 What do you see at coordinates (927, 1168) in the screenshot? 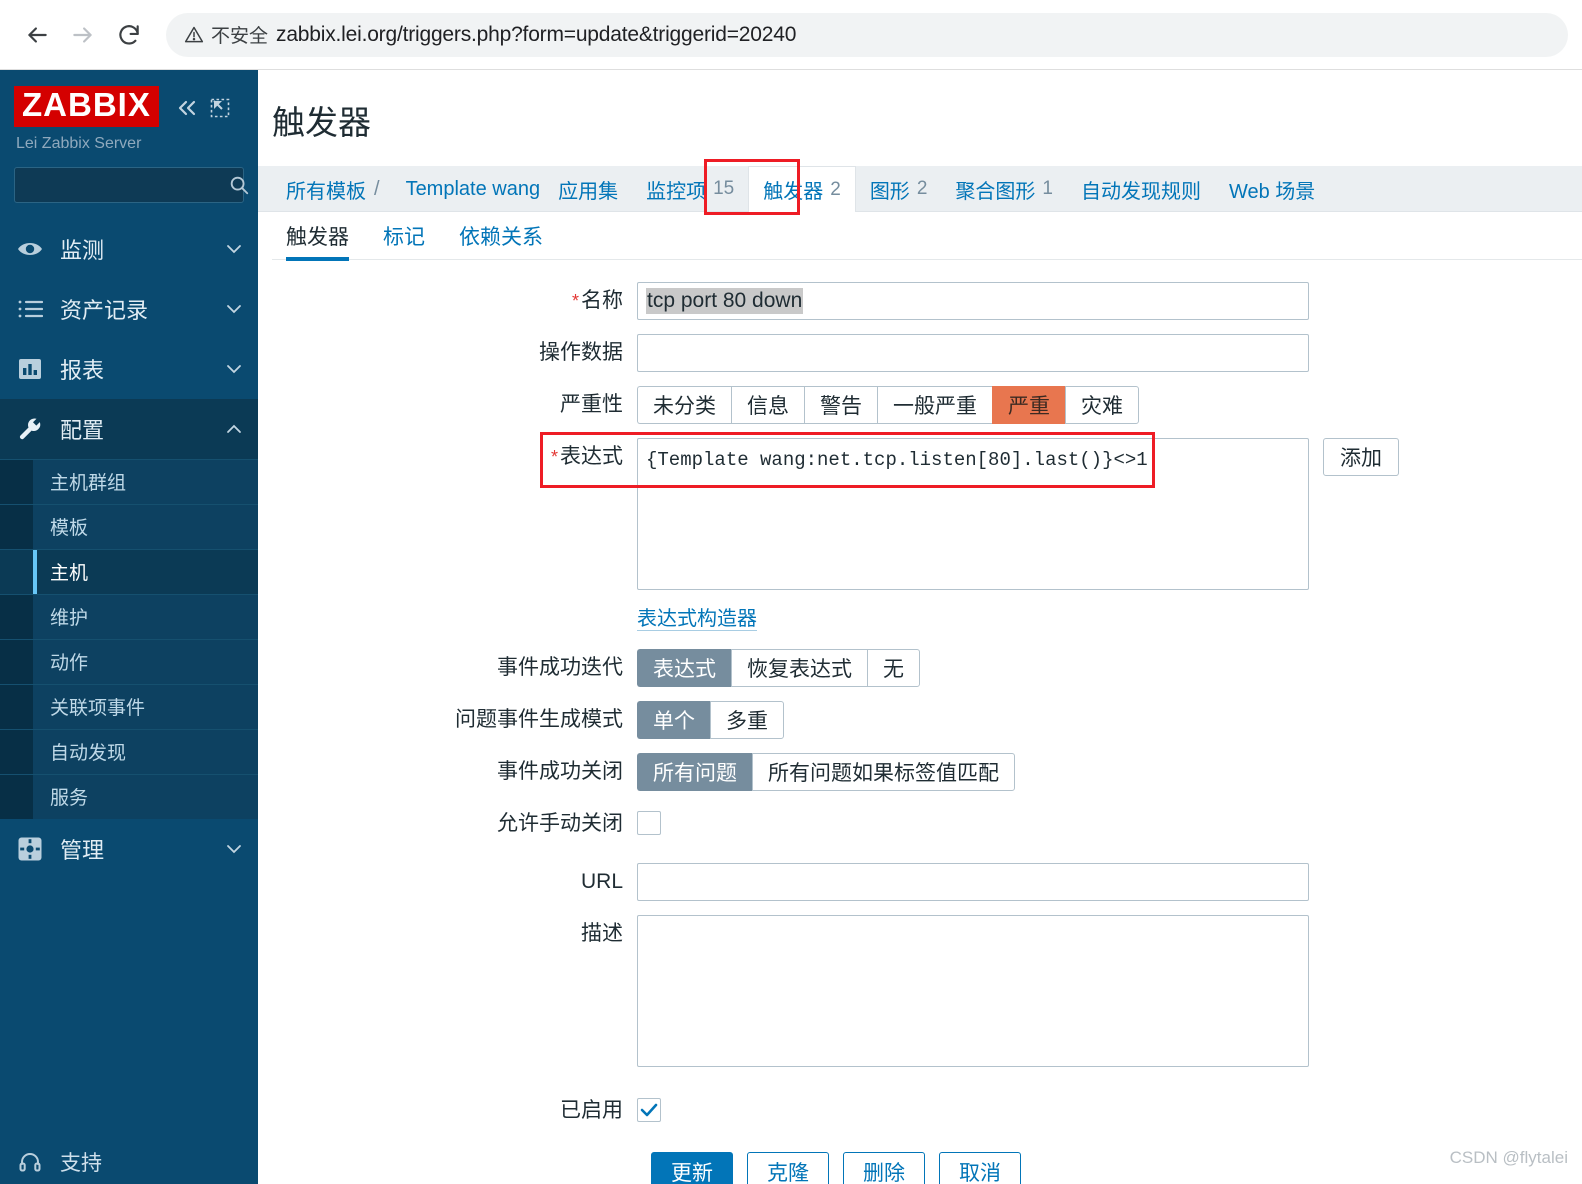
I see `form-actions: 更新 克隆 删除 取消` at bounding box center [927, 1168].